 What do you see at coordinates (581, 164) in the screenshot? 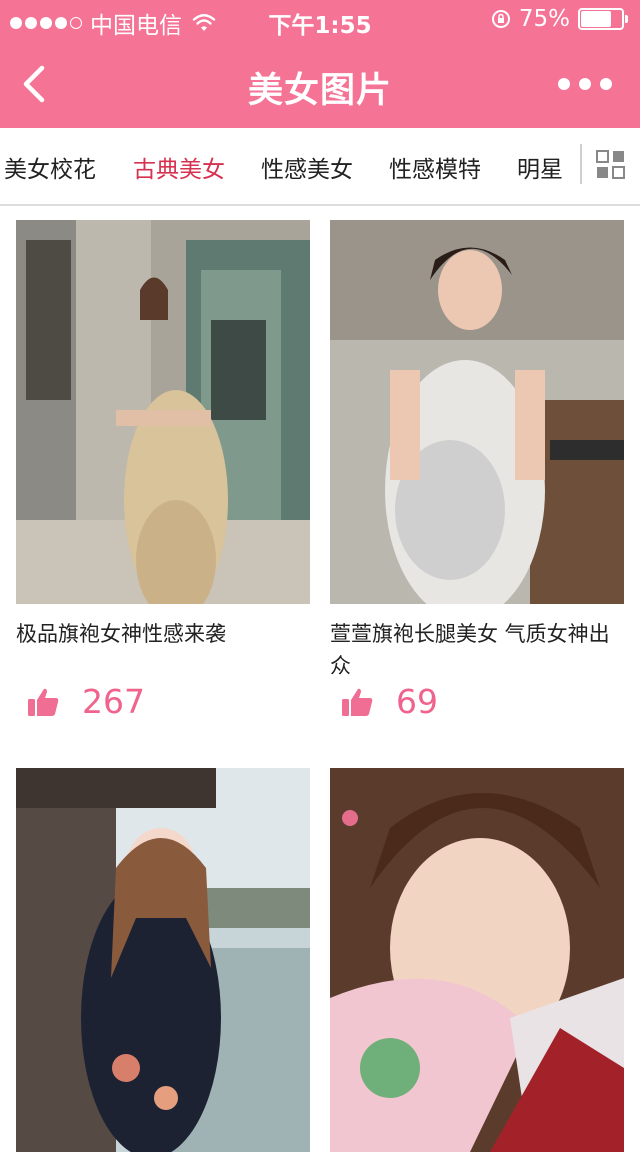
I see `tab-divider` at bounding box center [581, 164].